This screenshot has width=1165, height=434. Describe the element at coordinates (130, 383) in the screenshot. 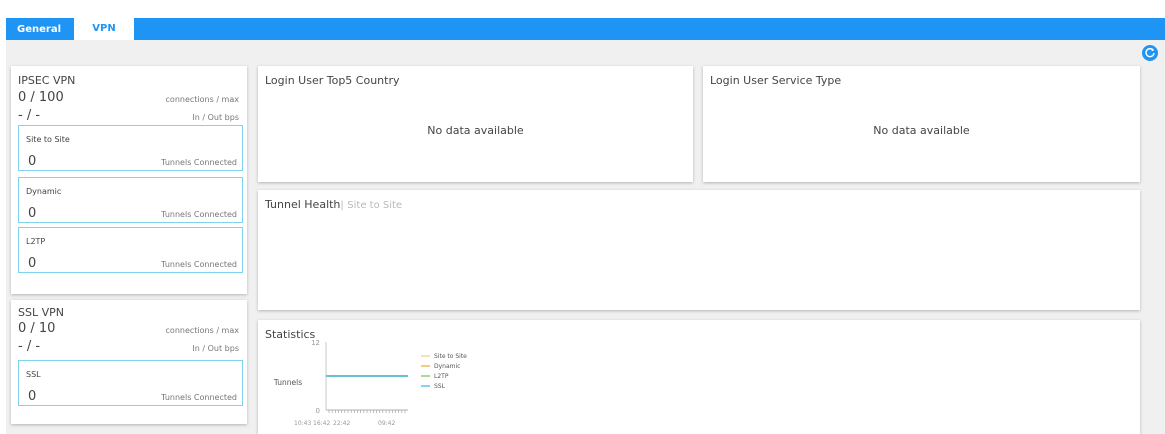

I see `tunnel-box-ssl: SSL 0 Tunnels Connected` at that location.